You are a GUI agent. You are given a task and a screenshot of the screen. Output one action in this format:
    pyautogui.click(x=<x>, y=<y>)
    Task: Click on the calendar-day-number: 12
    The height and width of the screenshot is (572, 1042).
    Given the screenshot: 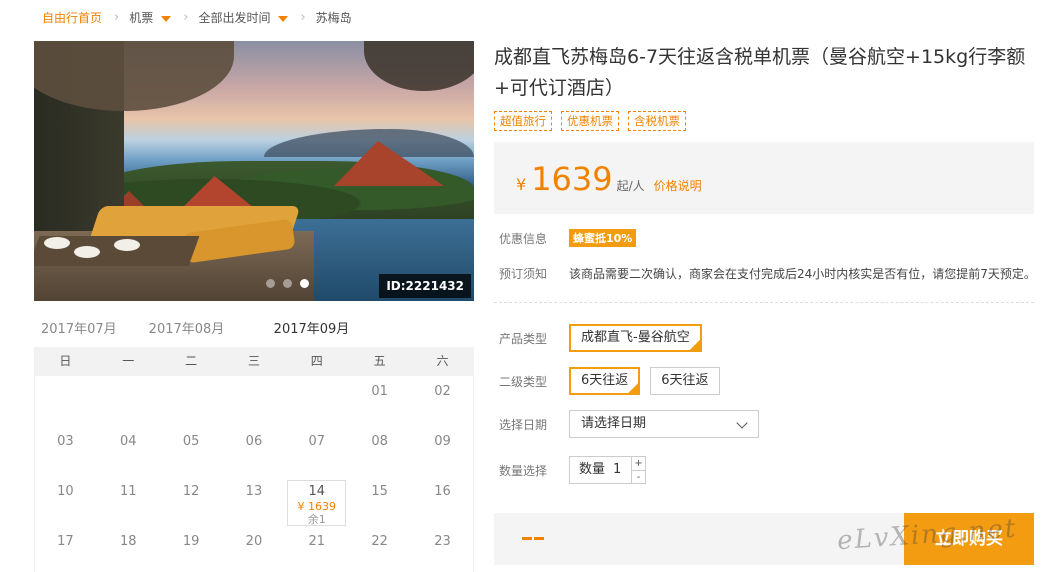 What is the action you would take?
    pyautogui.click(x=191, y=491)
    